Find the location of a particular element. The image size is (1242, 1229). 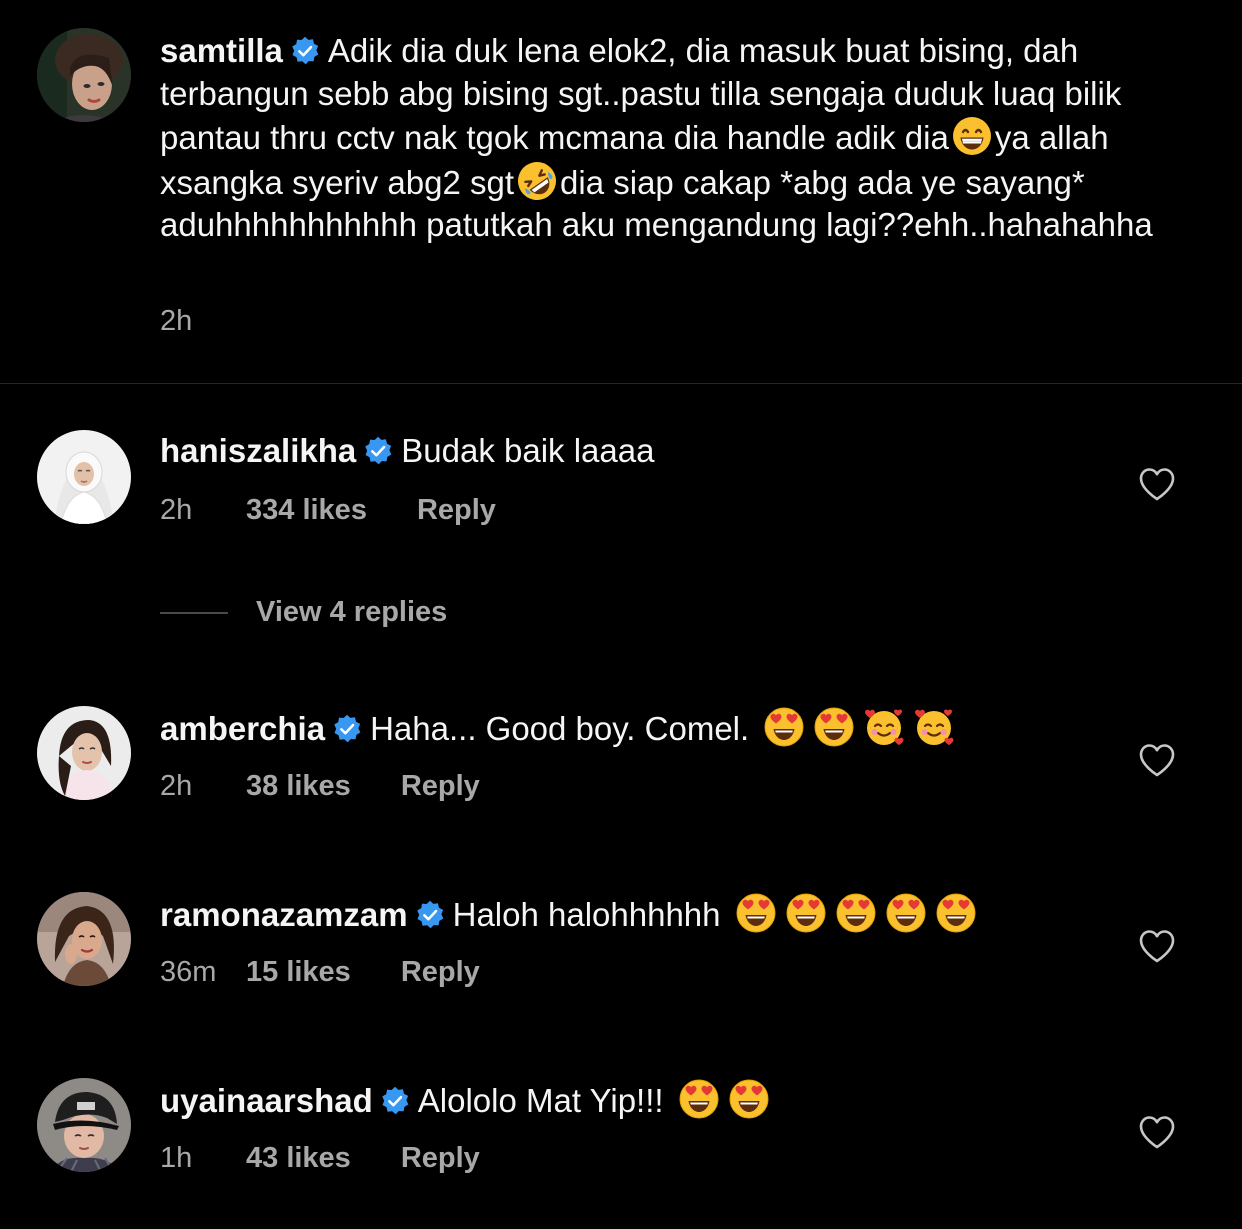

comment-timestamp: 1h is located at coordinates (176, 1158).